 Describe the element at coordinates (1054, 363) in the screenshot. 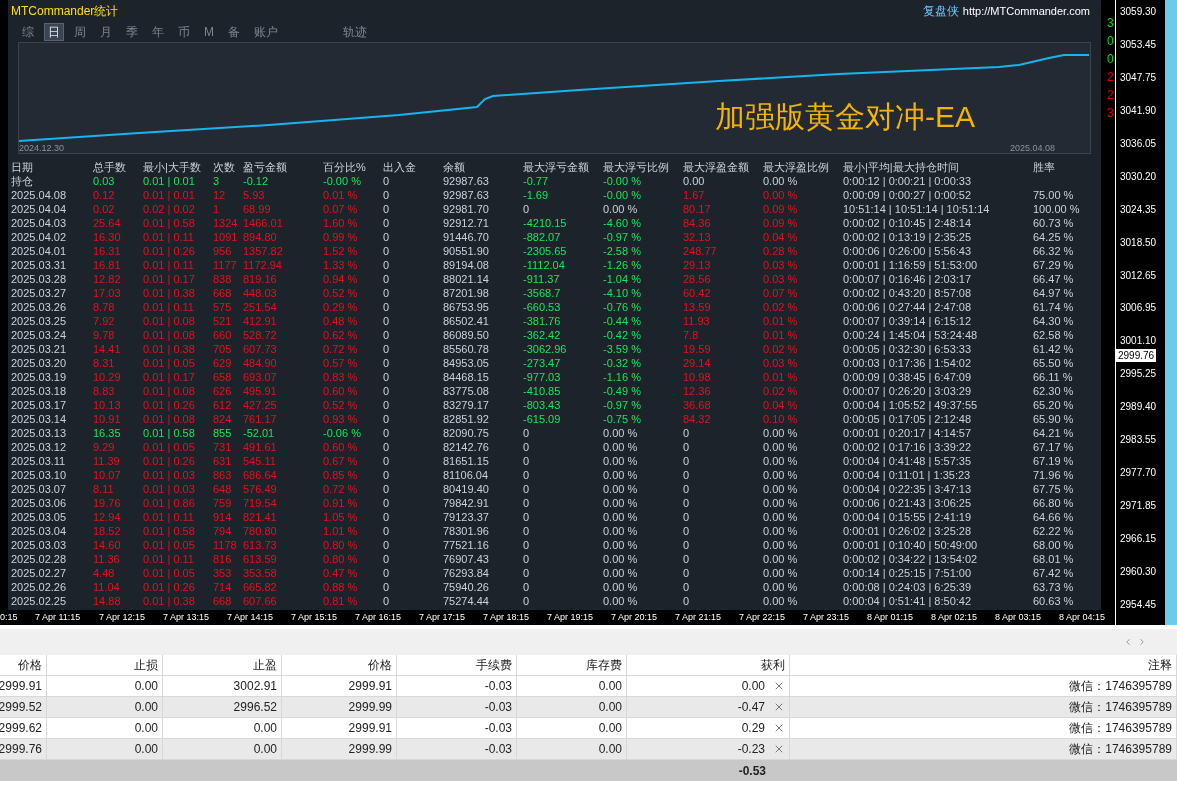

I see `table-cell-text: 65.50 %` at that location.